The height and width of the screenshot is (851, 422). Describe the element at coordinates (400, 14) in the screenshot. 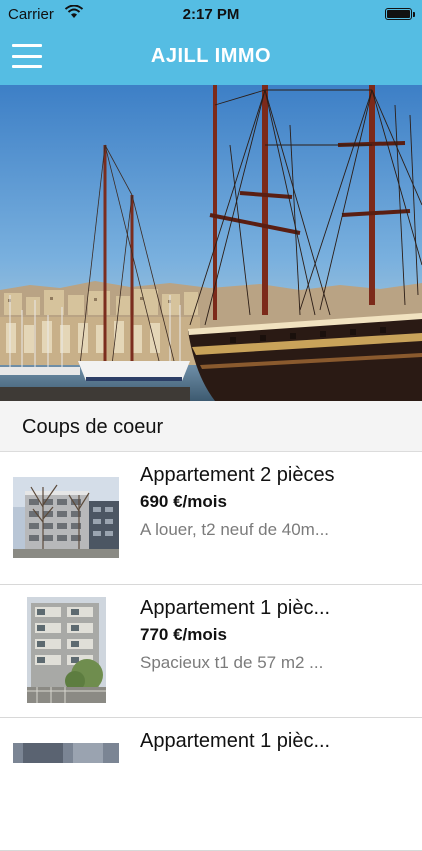

I see `battery-icon` at that location.